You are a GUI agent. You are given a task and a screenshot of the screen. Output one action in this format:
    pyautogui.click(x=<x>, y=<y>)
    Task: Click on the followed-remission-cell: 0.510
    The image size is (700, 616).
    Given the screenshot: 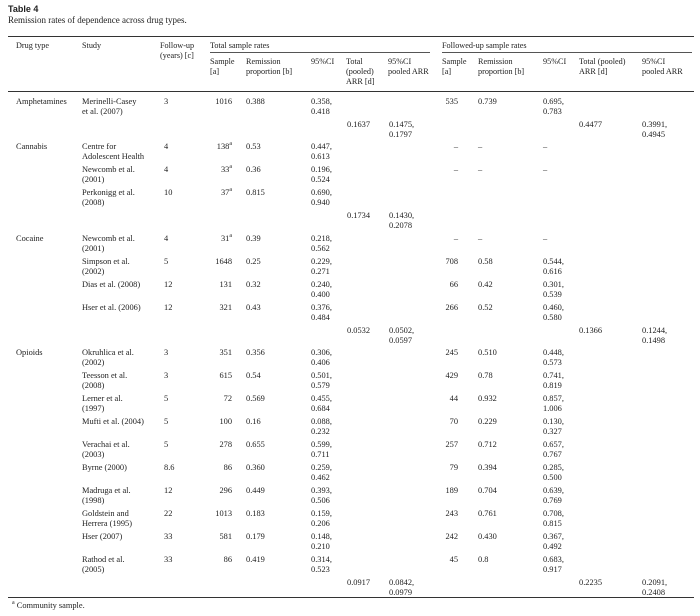 What is the action you would take?
    pyautogui.click(x=487, y=352)
    